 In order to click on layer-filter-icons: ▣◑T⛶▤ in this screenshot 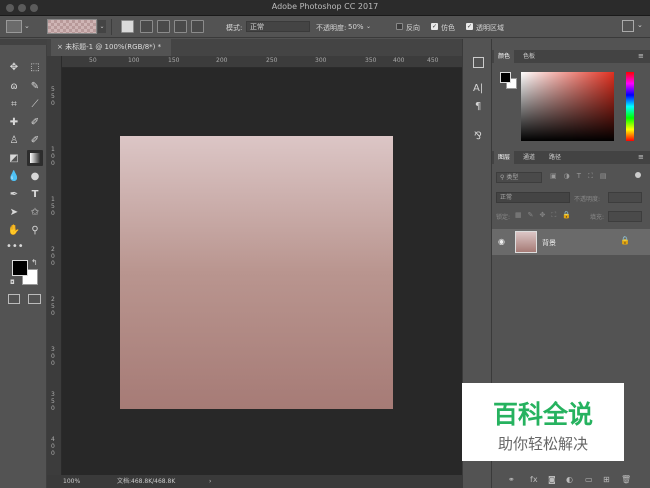, I will do `click(582, 176)`.